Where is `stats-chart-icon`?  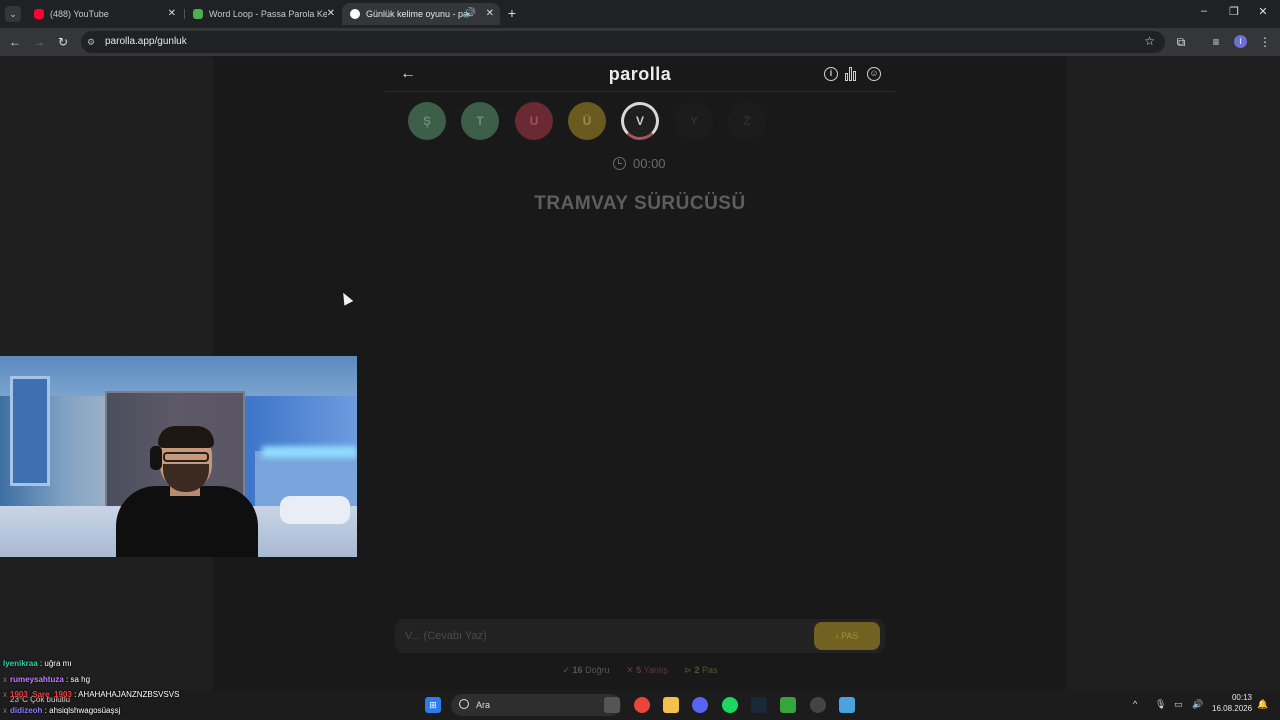
stats-chart-icon is located at coordinates (852, 74).